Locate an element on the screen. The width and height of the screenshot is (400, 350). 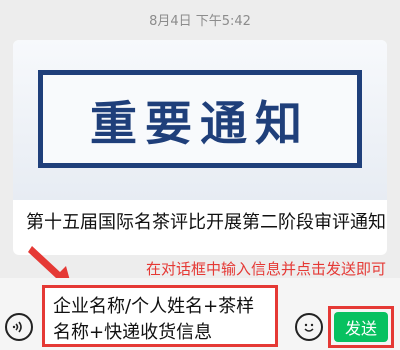
voice-icon is located at coordinates (19, 327).